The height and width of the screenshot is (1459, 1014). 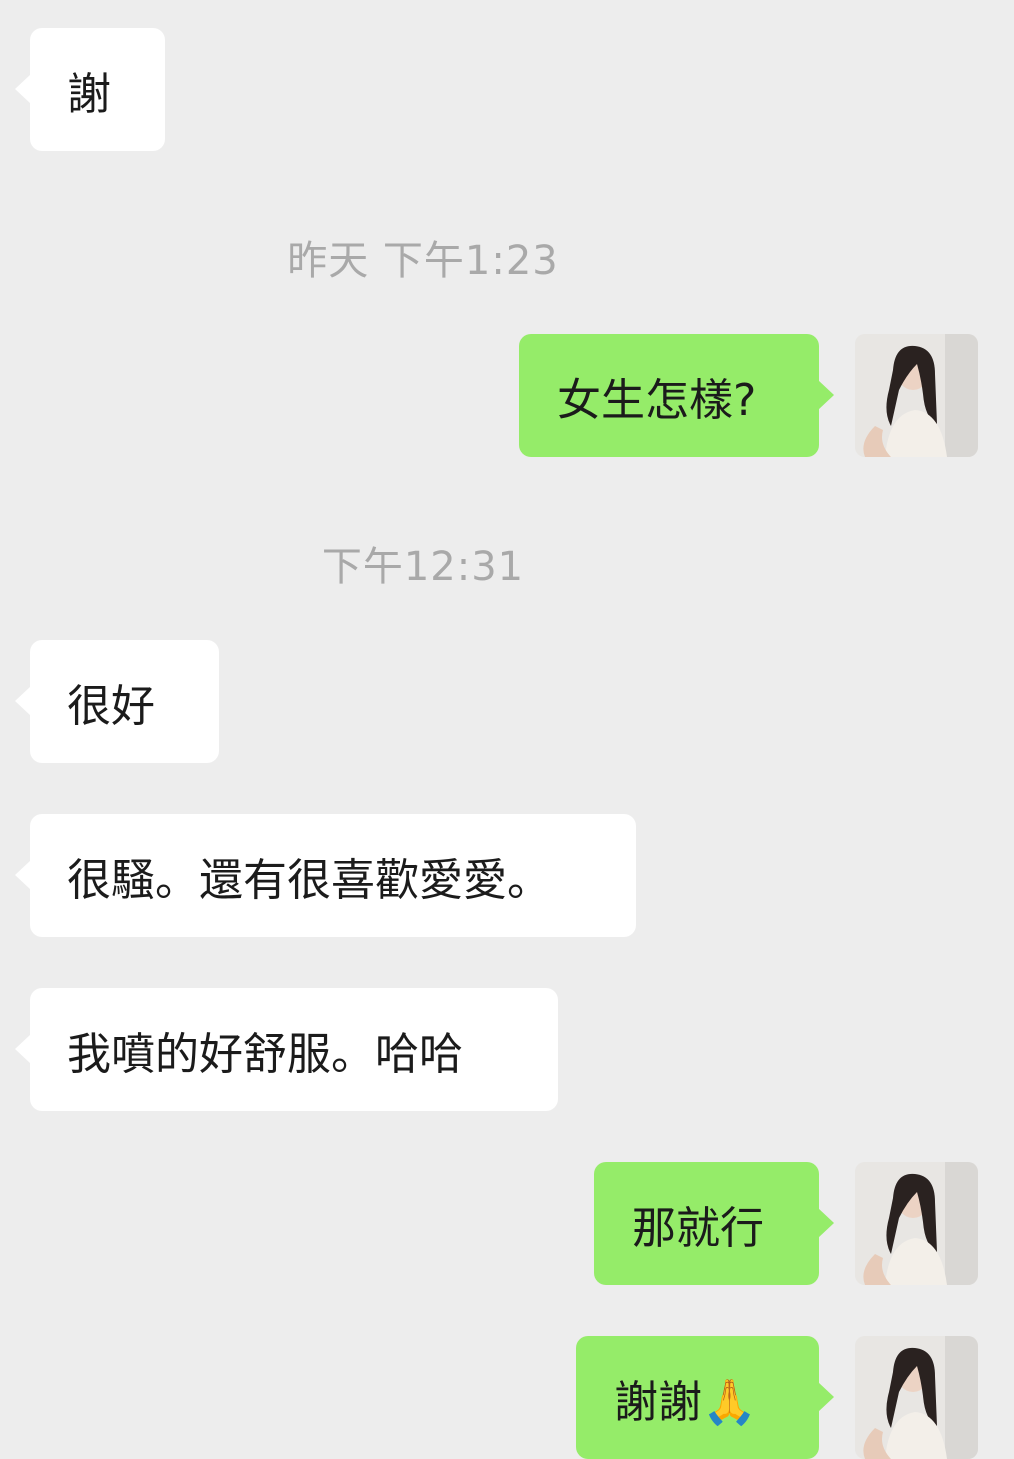 I want to click on message-text: 很騷。還有很喜歡愛愛。, so click(x=309, y=880).